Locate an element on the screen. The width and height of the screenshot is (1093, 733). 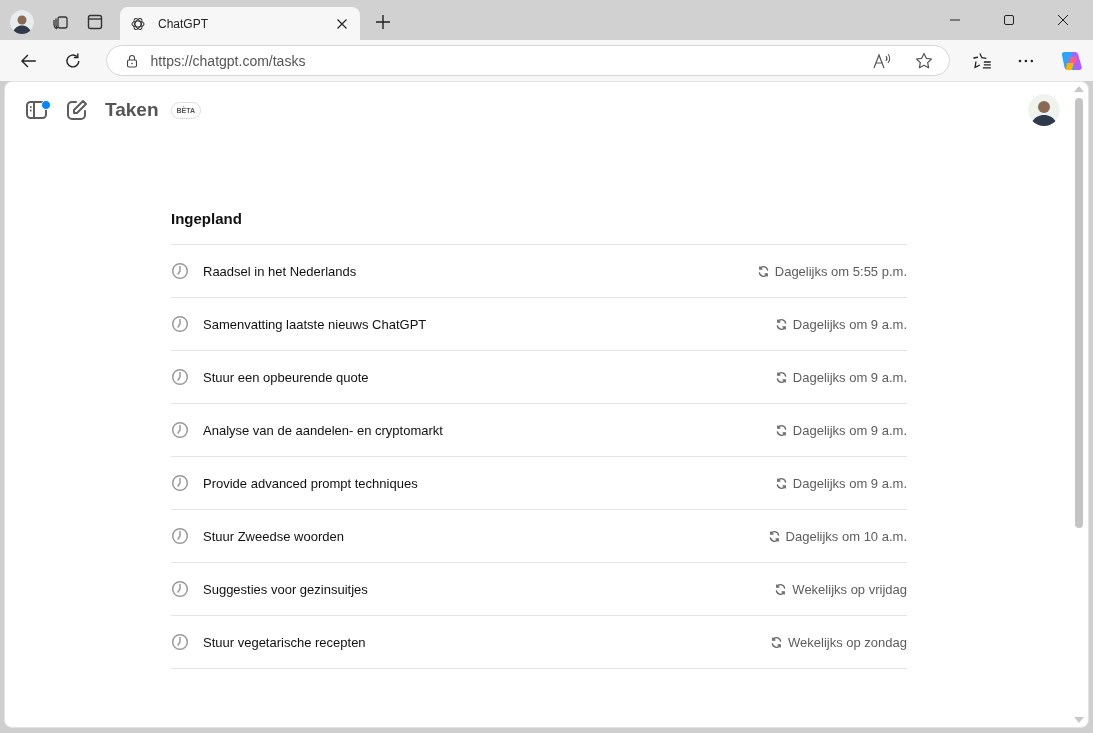
task-schedule: Dagelijks om 5:55 p.m. is located at coordinates (840, 271).